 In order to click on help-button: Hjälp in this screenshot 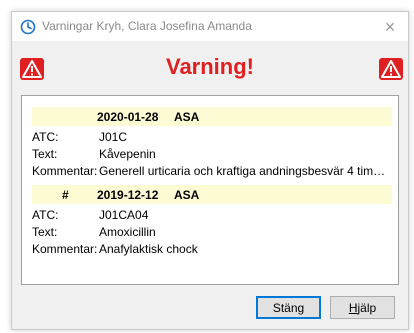, I will do `click(362, 307)`.